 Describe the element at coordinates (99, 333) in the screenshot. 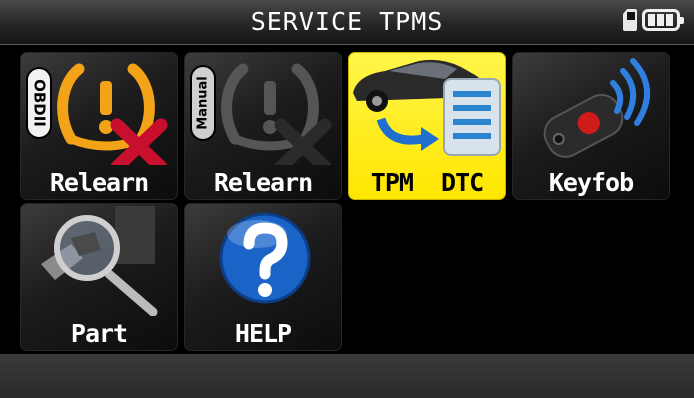

I see `menu-item-label: Part` at that location.